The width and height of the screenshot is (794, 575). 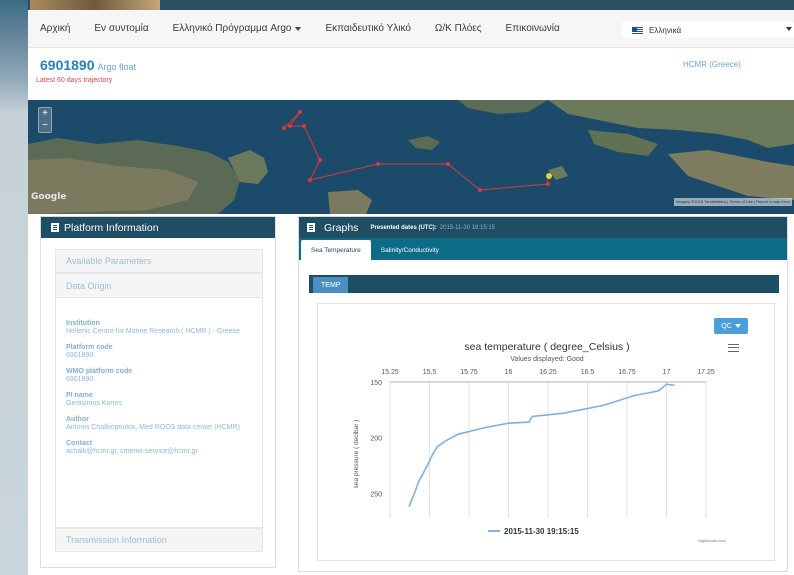 I want to click on platform-panel-header: Platform Information, so click(x=158, y=227).